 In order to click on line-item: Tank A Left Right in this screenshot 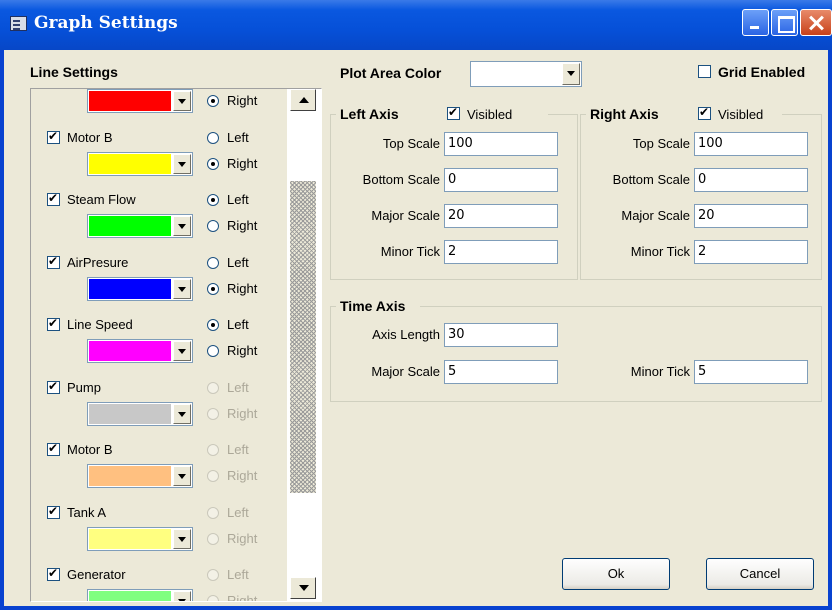, I will do `click(159, 528)`.